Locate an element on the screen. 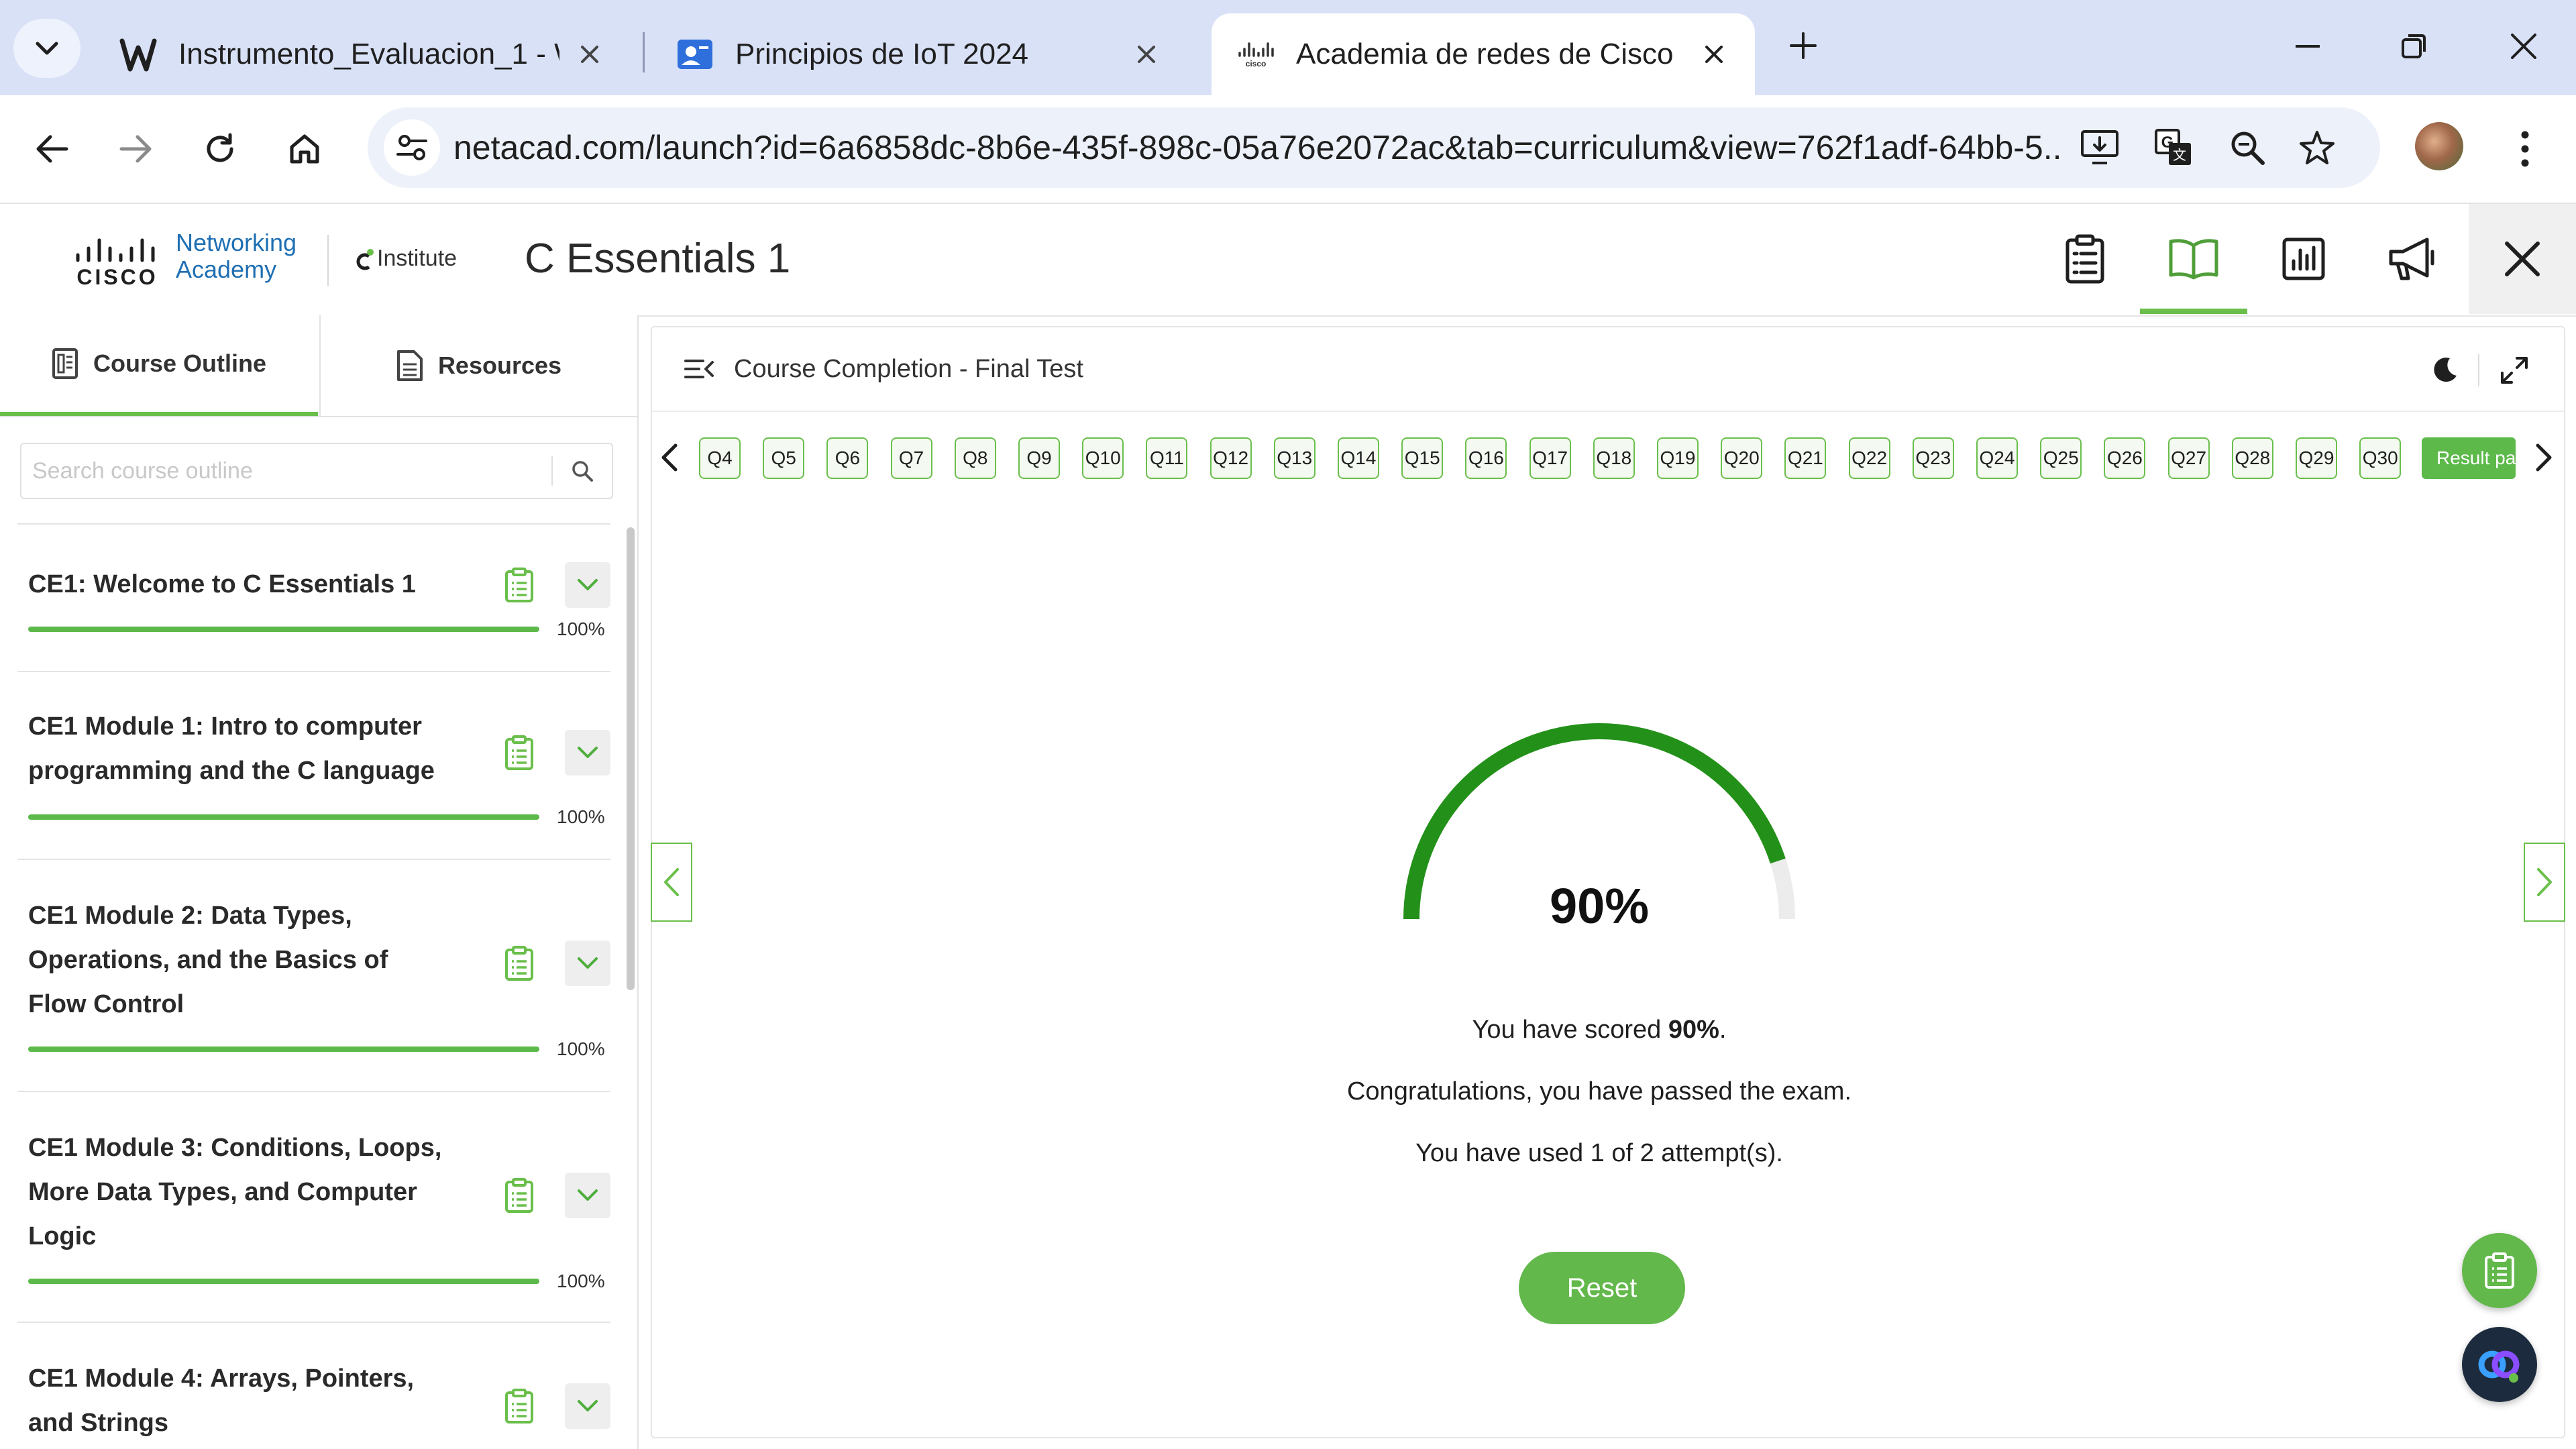  tab-search-button is located at coordinates (46, 48).